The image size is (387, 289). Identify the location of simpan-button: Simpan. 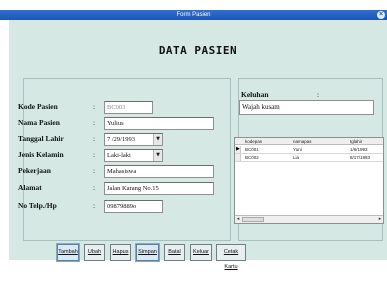
(147, 252).